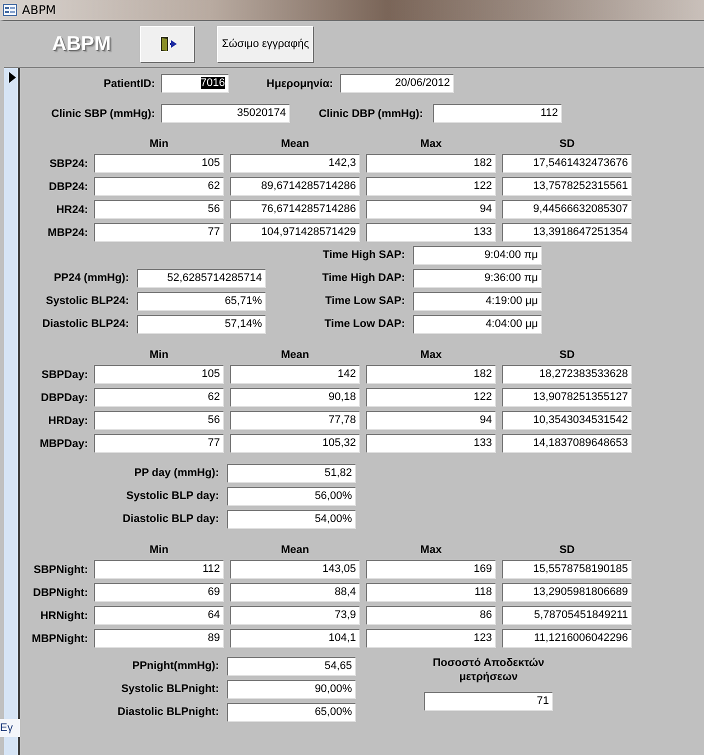 This screenshot has width=704, height=755. Describe the element at coordinates (291, 496) in the screenshot. I see `text-field: 56,00%` at that location.